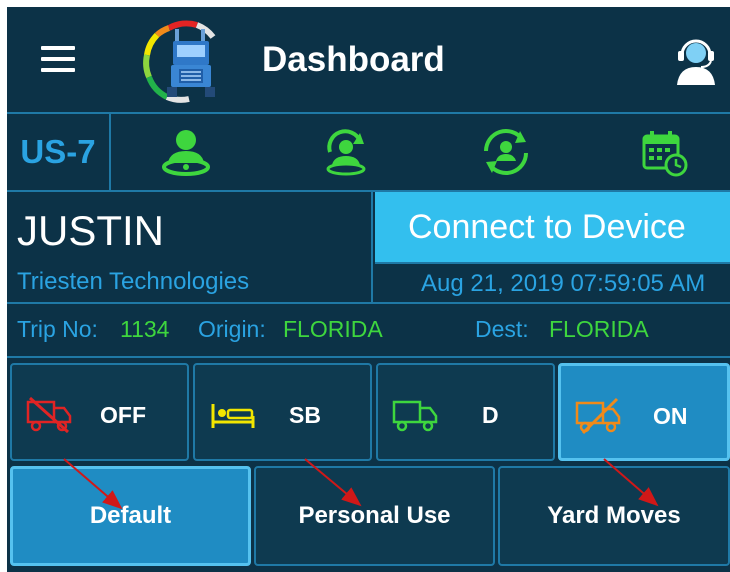  What do you see at coordinates (490, 415) in the screenshot?
I see `driving-label: D` at bounding box center [490, 415].